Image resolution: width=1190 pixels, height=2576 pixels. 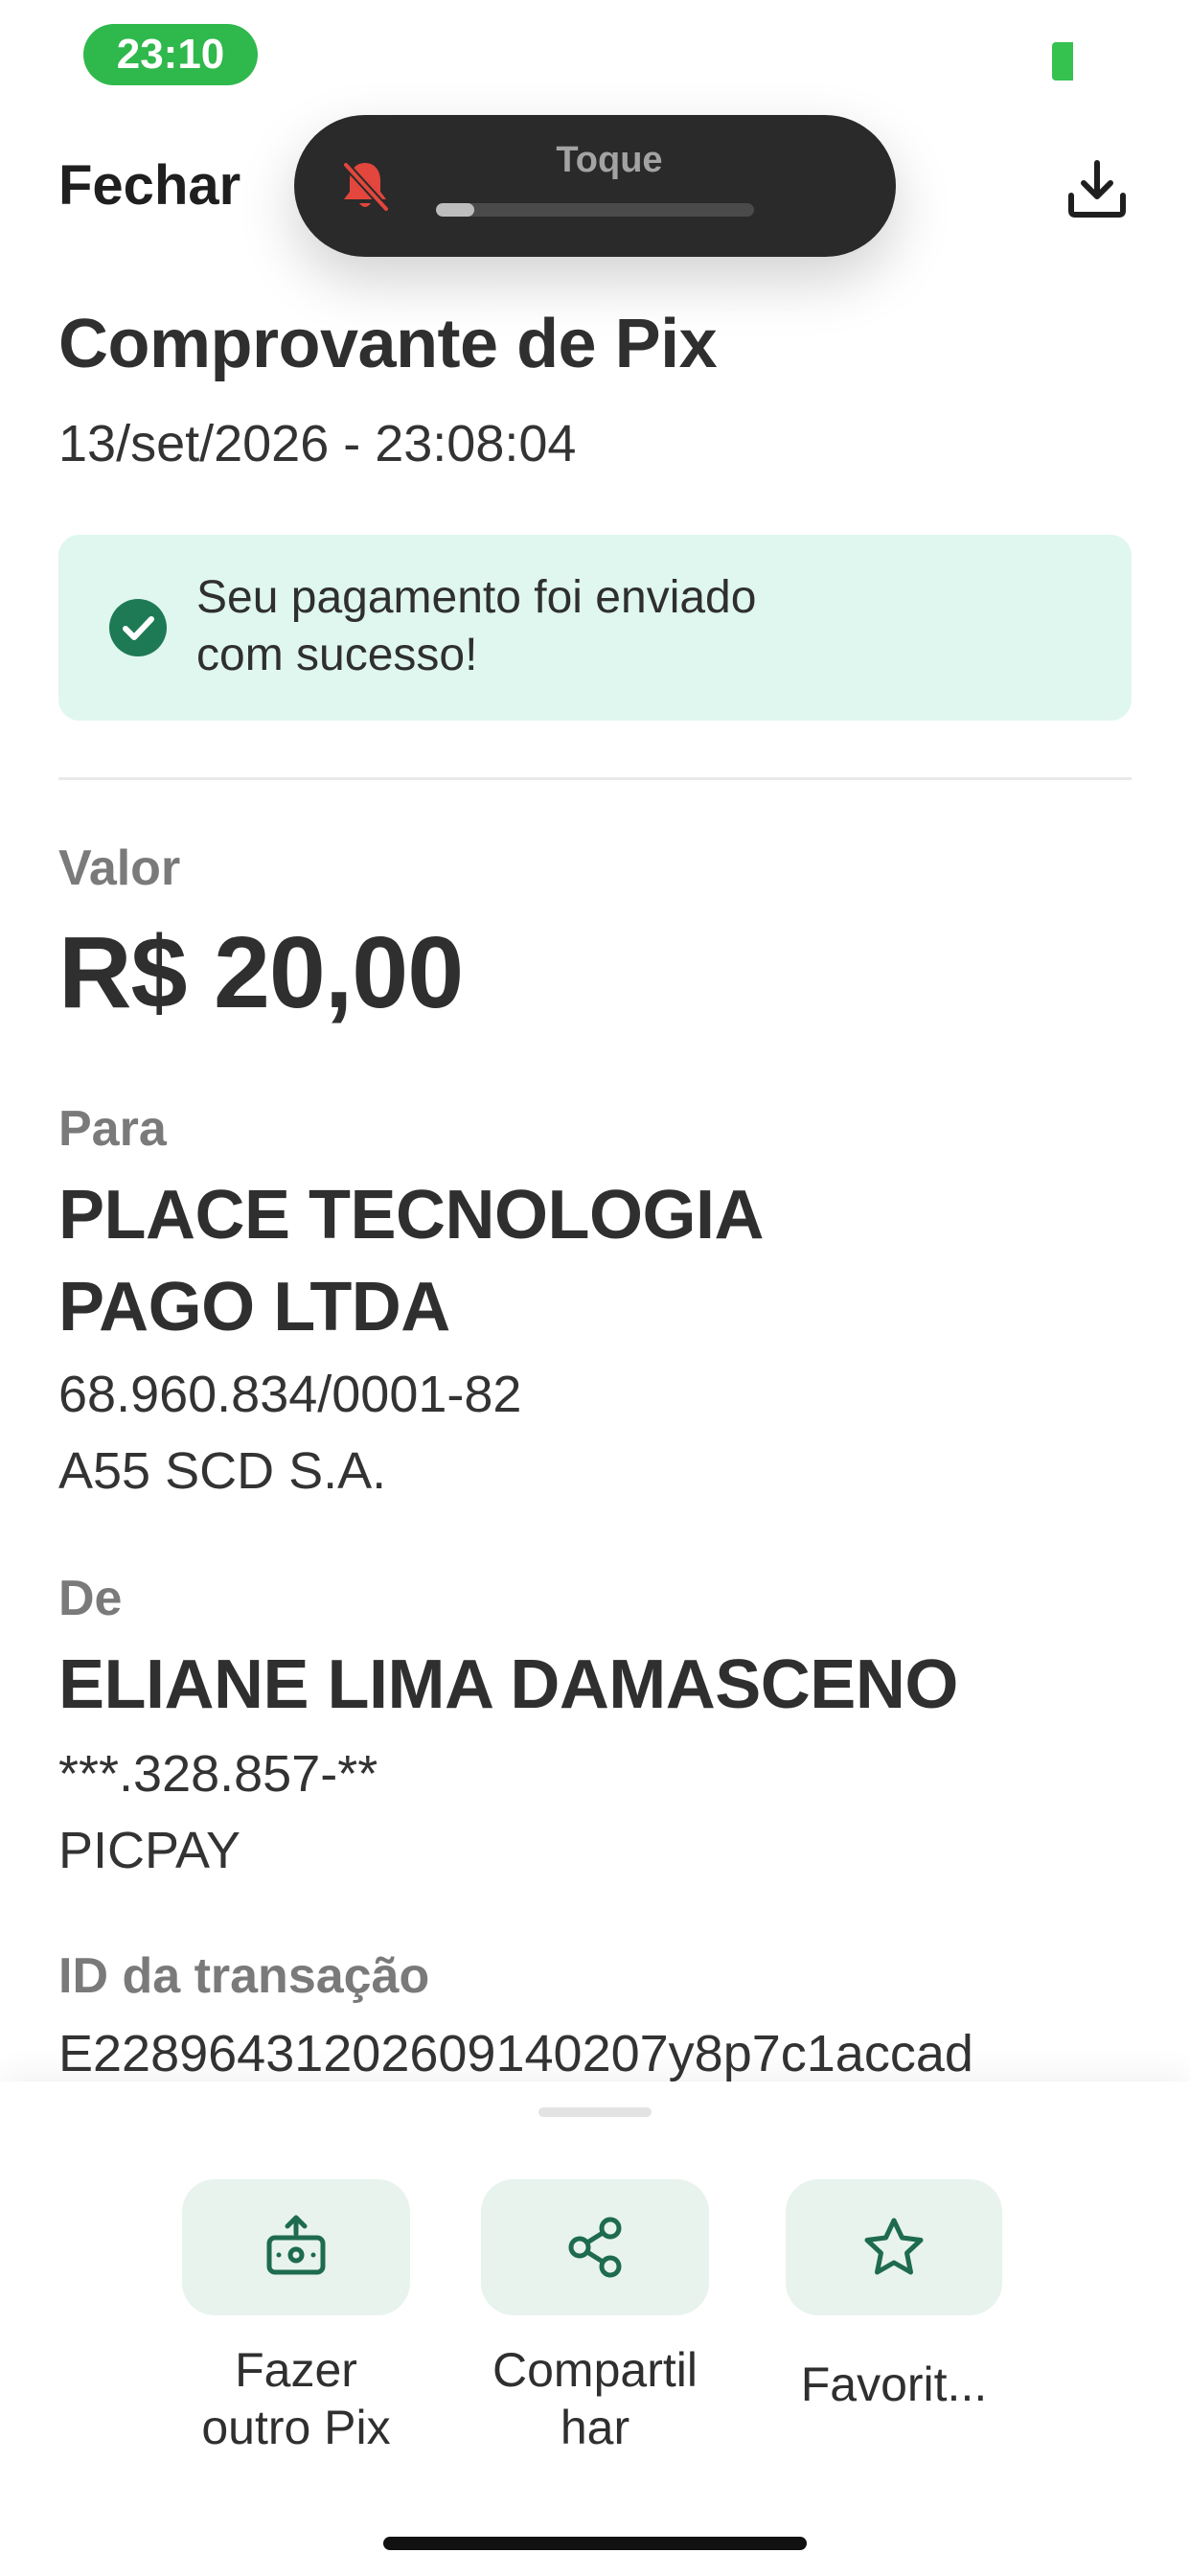 I want to click on recipient-name-line-1: PLACE TECNOLOGIA, so click(x=412, y=1215).